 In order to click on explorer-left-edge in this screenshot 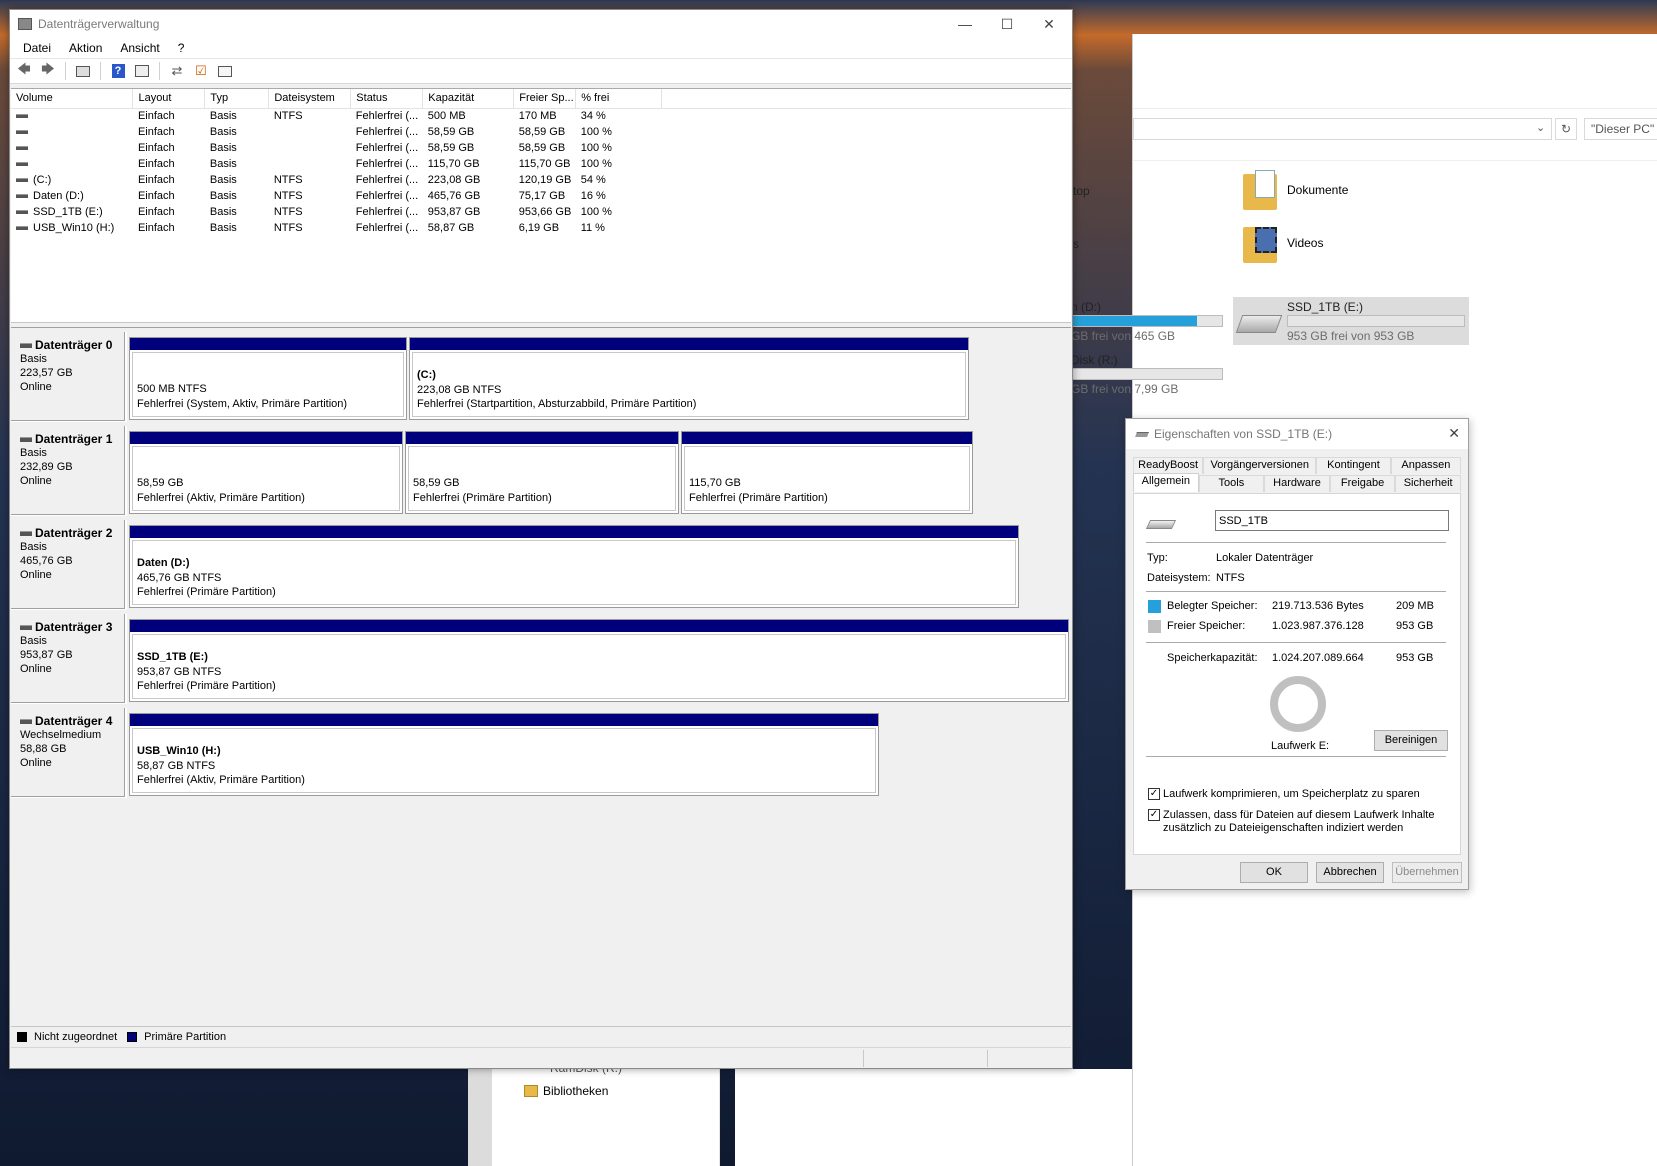, I will do `click(480, 1117)`.